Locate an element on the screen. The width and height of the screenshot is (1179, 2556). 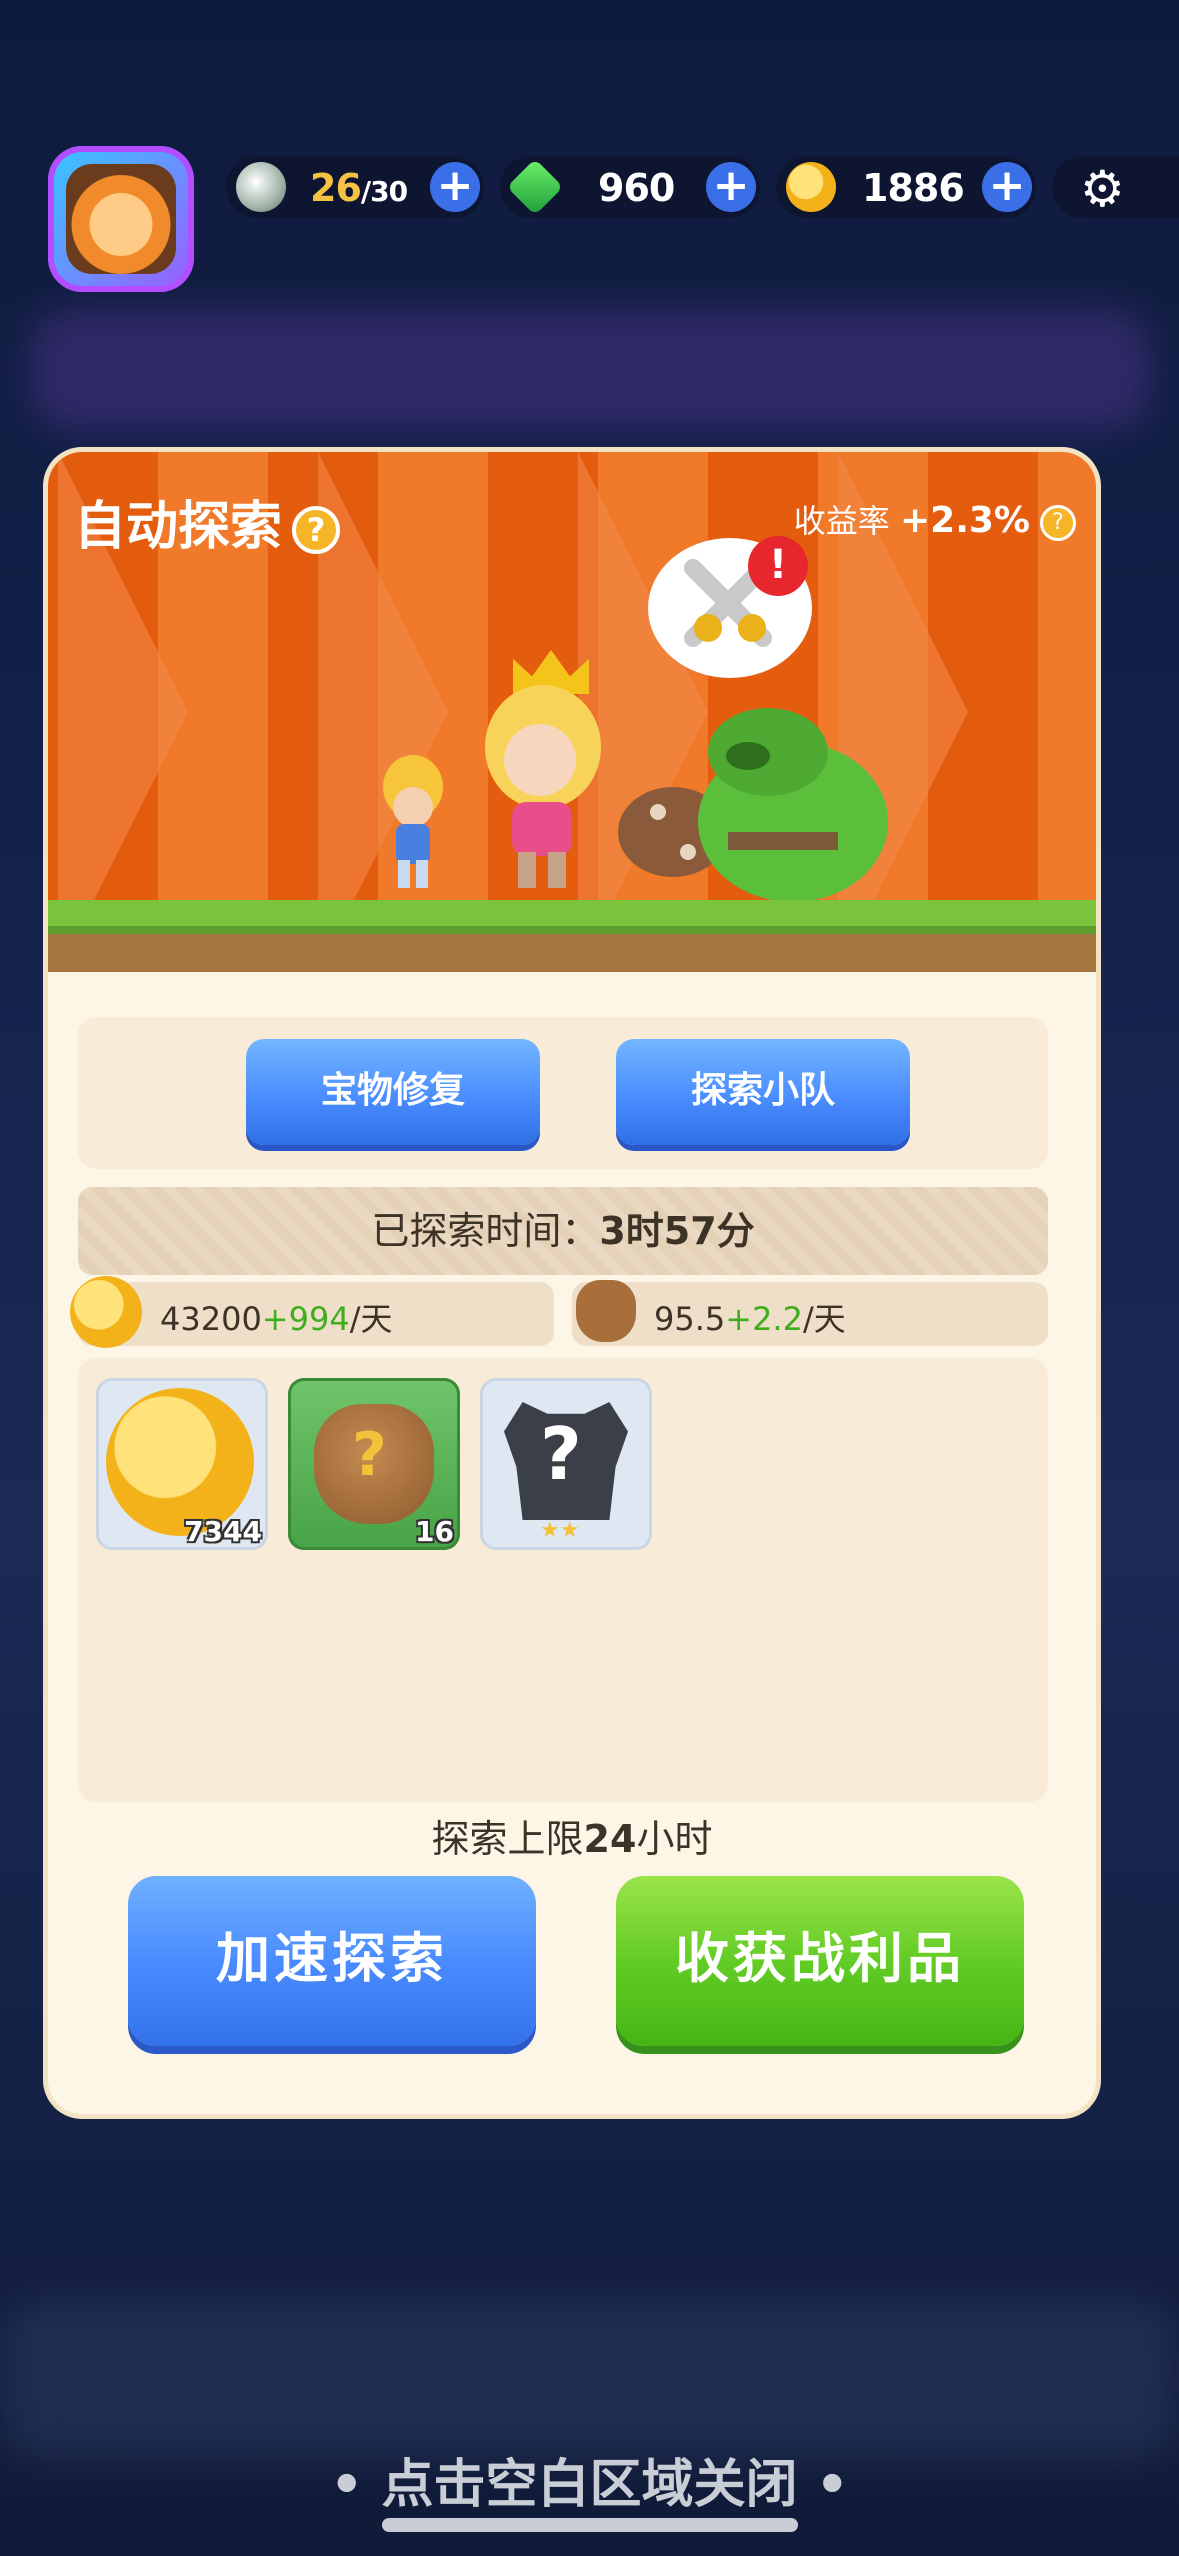
alert-badge-icon: ! is located at coordinates (778, 566).